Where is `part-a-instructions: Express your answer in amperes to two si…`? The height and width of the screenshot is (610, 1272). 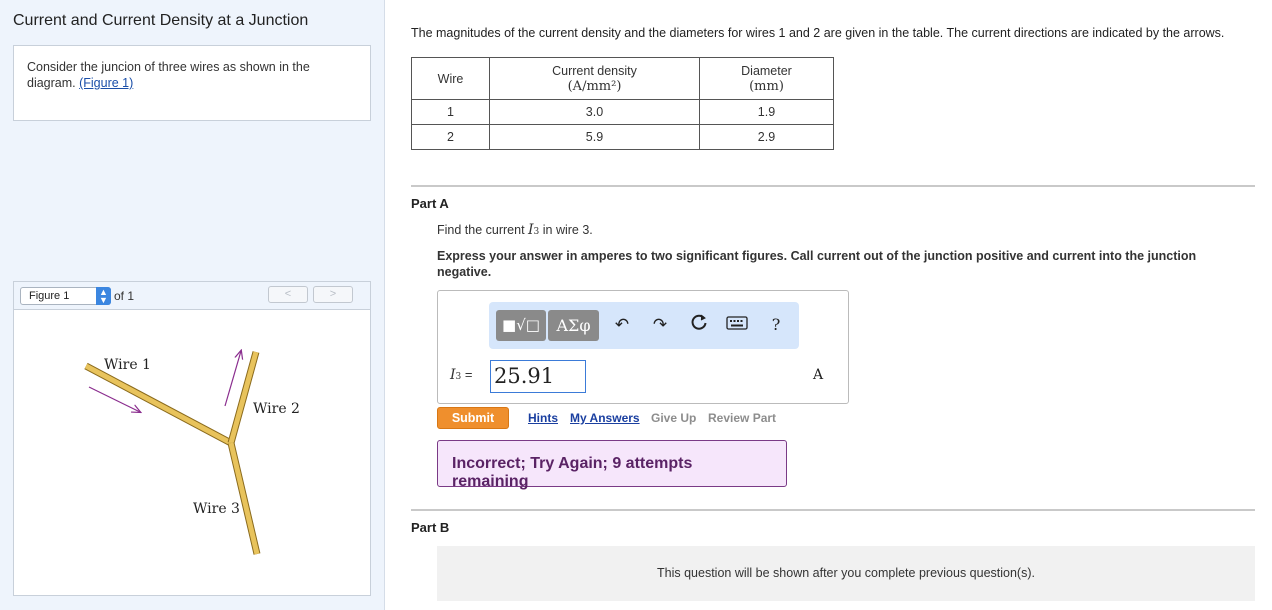 part-a-instructions: Express your answer in amperes to two si… is located at coordinates (817, 264).